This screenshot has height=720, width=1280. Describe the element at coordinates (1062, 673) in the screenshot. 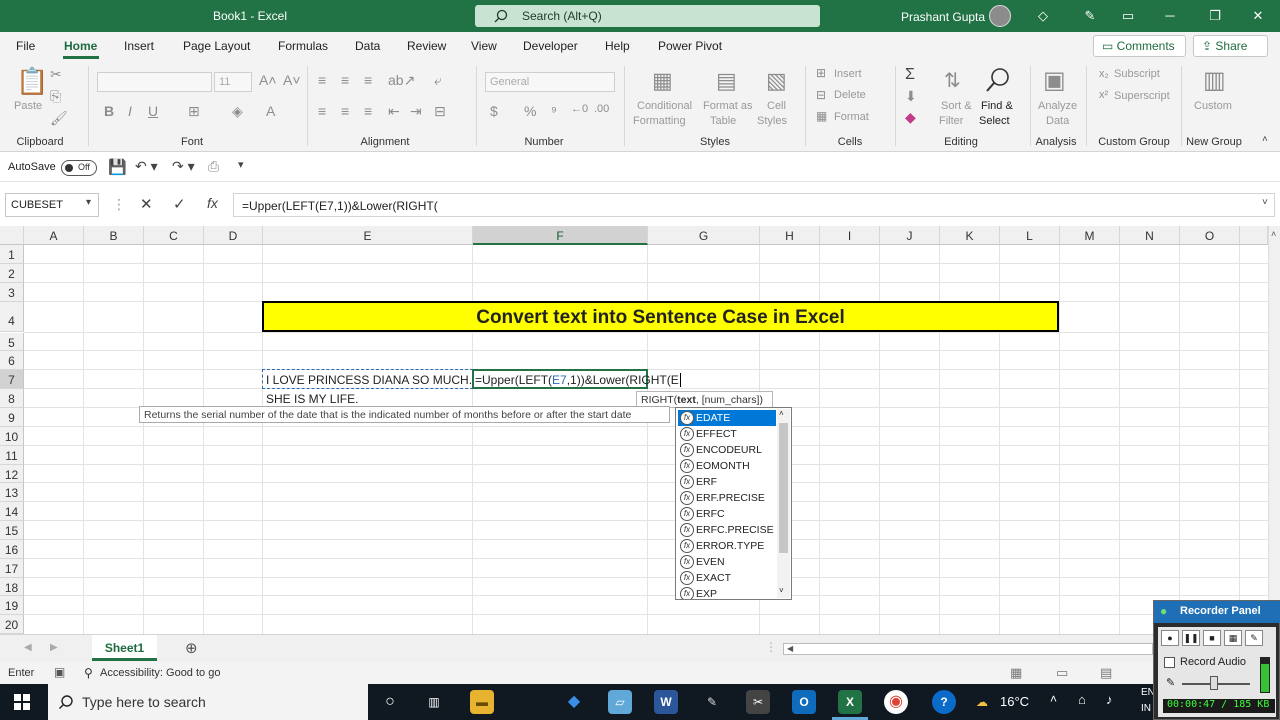

I see `page-layout-view-icon: ▭` at that location.